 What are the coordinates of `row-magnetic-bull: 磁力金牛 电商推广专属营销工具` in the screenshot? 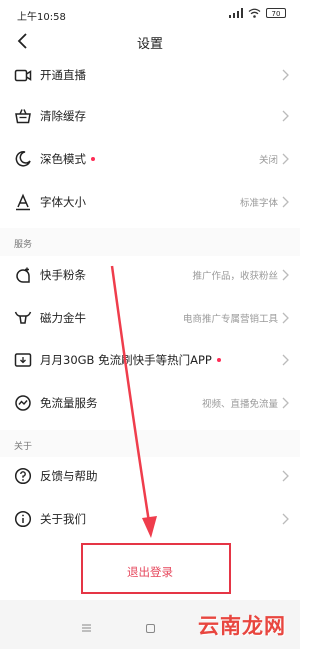 It's located at (150, 318).